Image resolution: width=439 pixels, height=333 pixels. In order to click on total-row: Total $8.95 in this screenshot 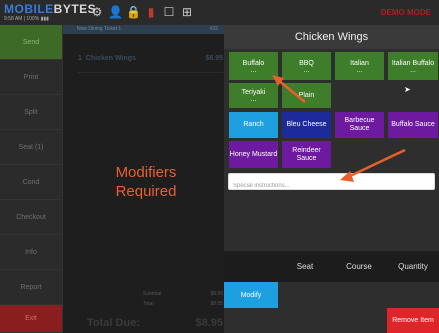, I will do `click(183, 304)`.